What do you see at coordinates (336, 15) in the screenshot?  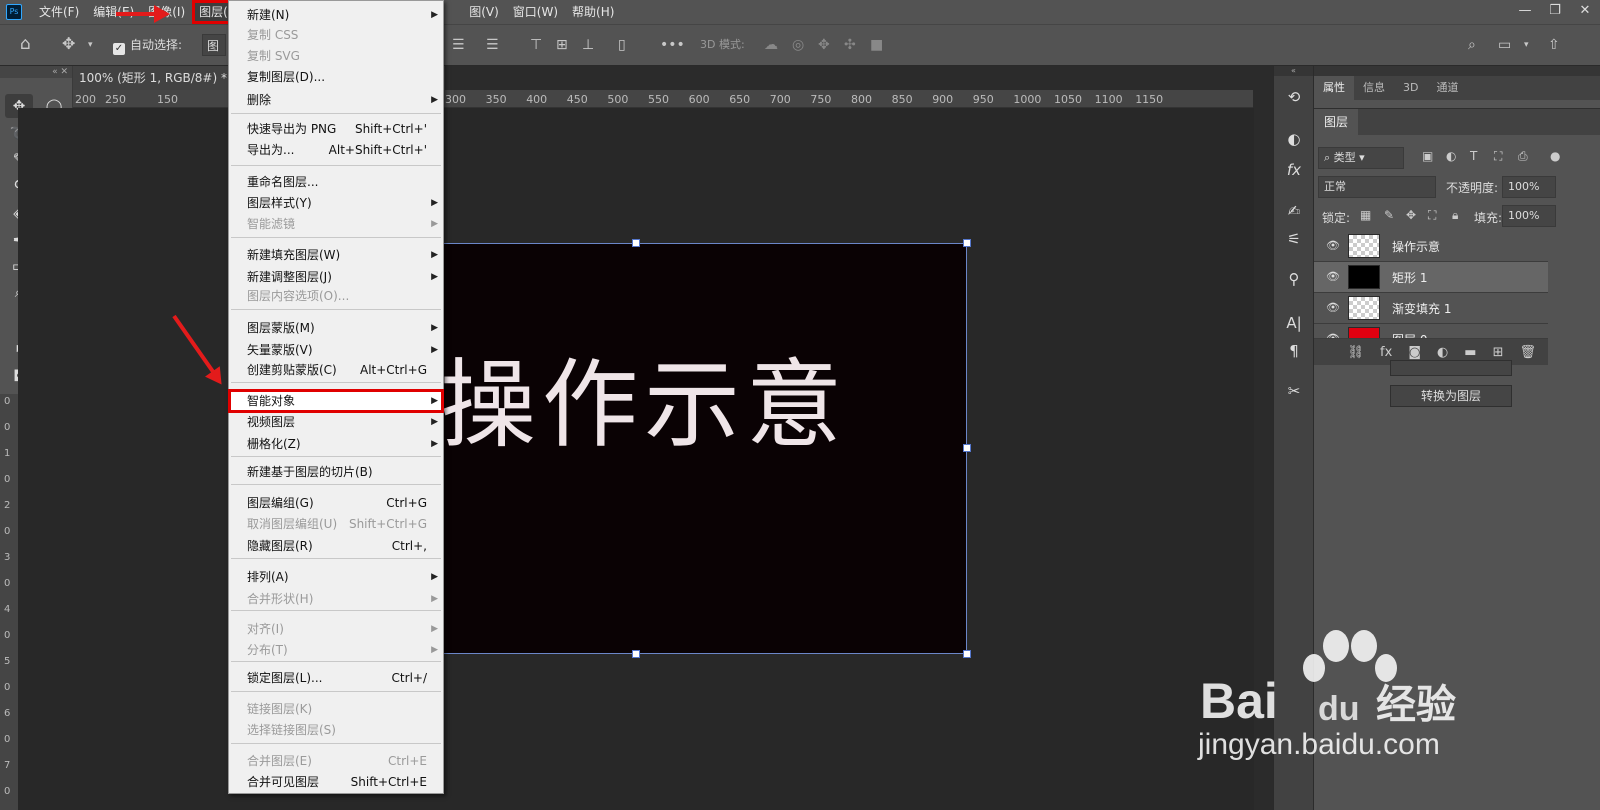 I see `layer-menu-item: 新建(N) ▶` at bounding box center [336, 15].